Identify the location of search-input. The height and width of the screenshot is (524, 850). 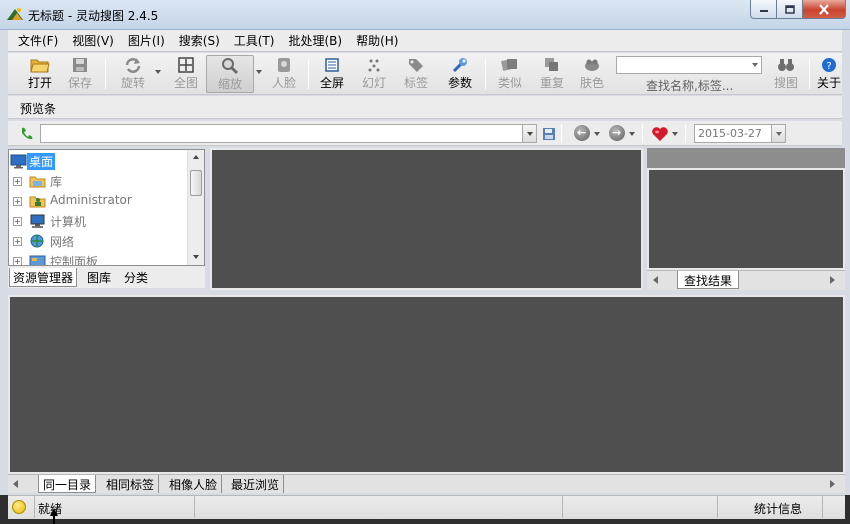
(689, 65).